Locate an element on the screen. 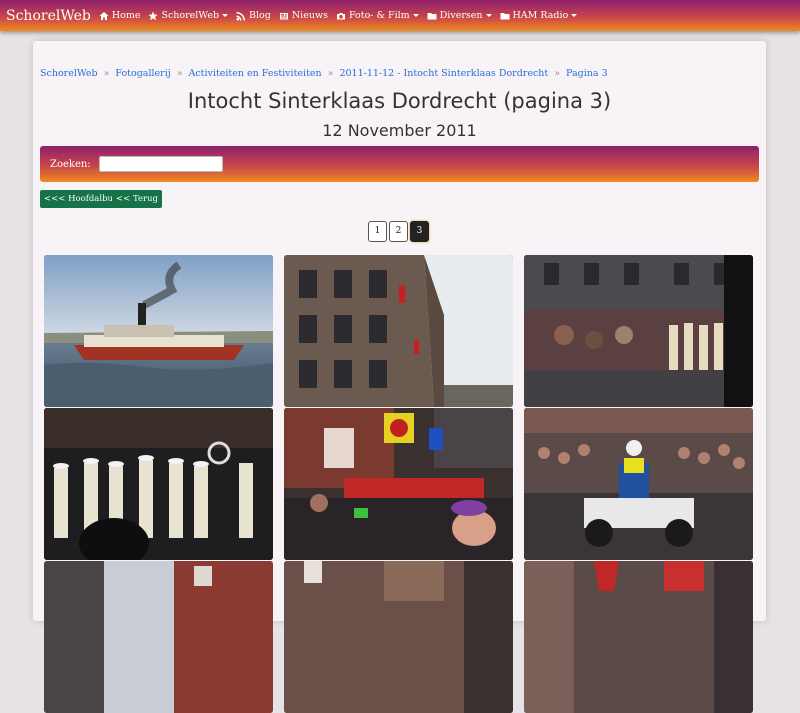  page-link-2: 2 is located at coordinates (398, 231).